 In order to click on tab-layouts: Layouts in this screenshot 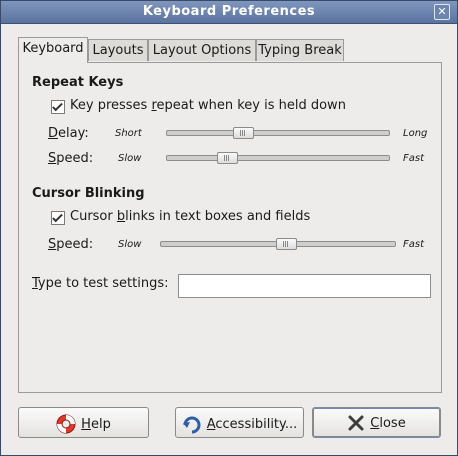, I will do `click(118, 50)`.